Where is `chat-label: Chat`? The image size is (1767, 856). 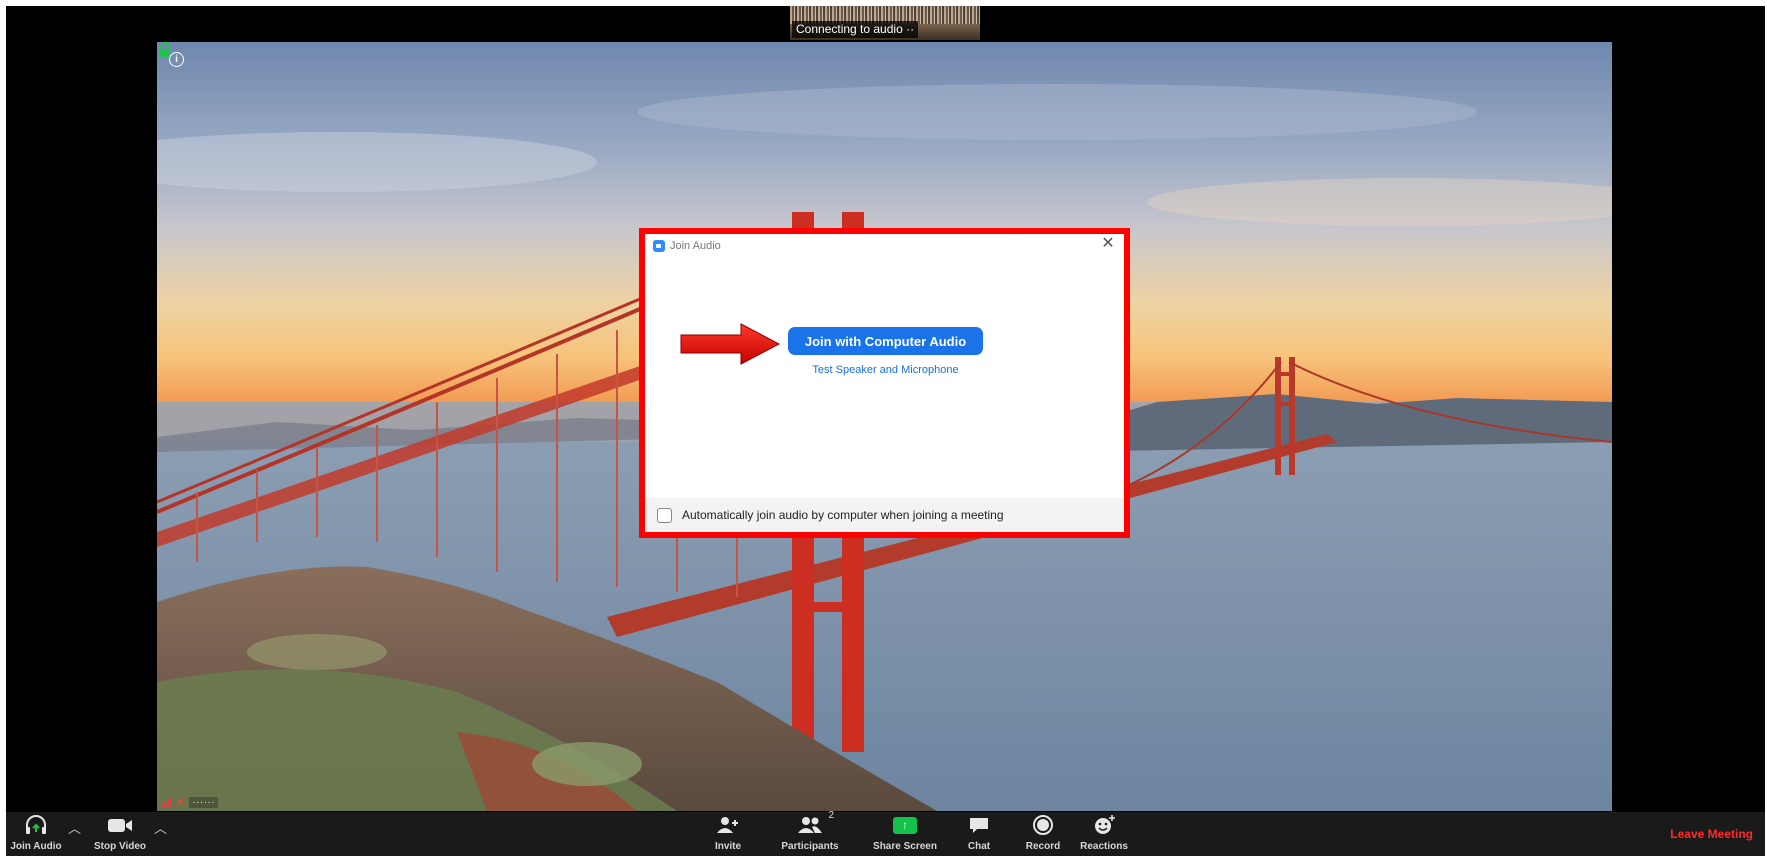
chat-label: Chat is located at coordinates (979, 846).